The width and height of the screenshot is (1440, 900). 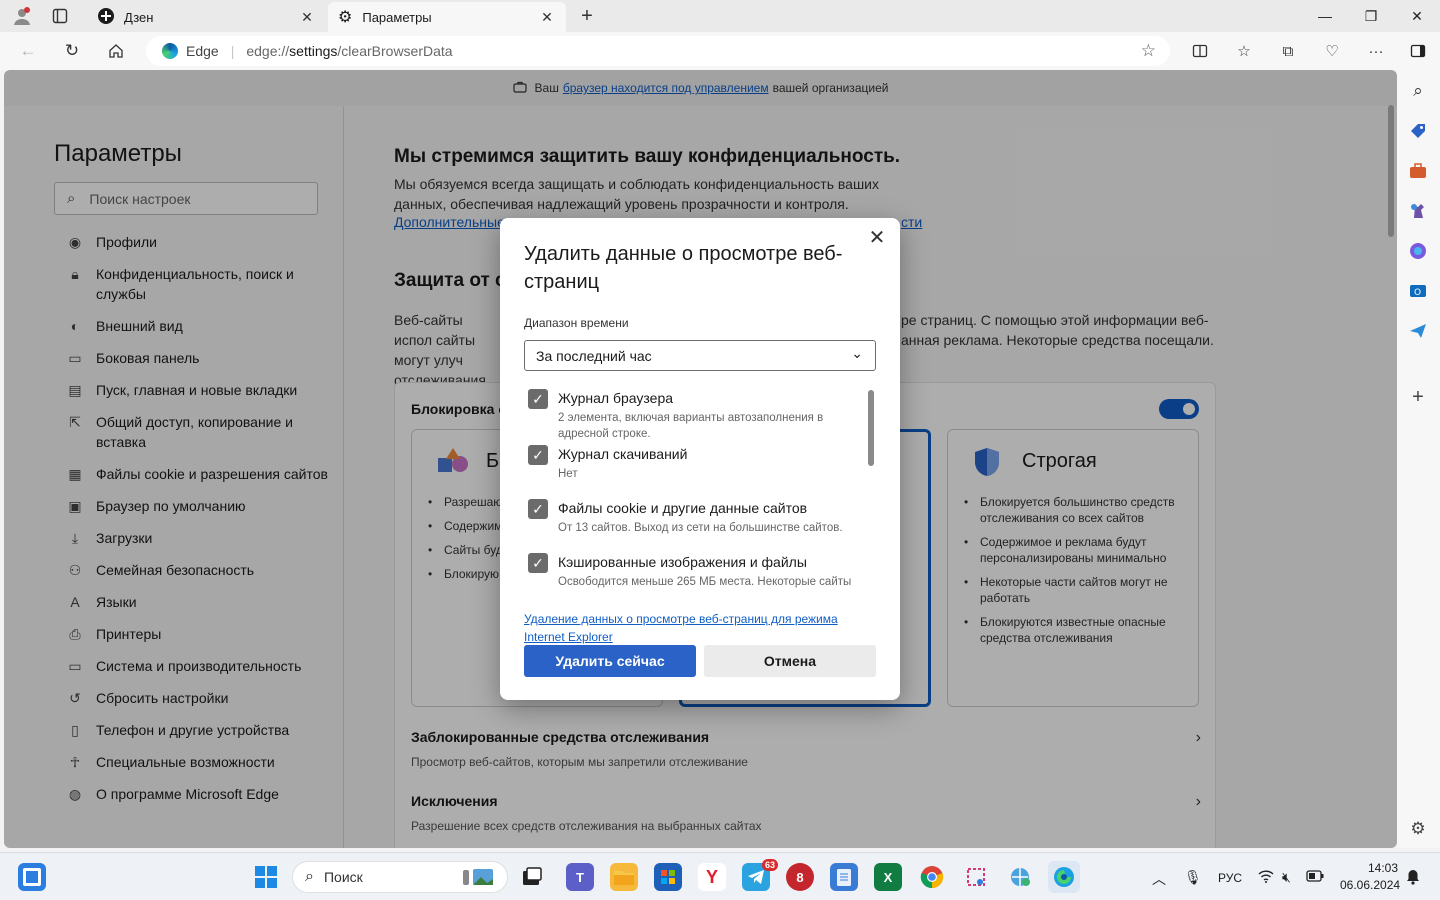 What do you see at coordinates (1286, 877) in the screenshot?
I see `volume-muted-icon: 🔇︎` at bounding box center [1286, 877].